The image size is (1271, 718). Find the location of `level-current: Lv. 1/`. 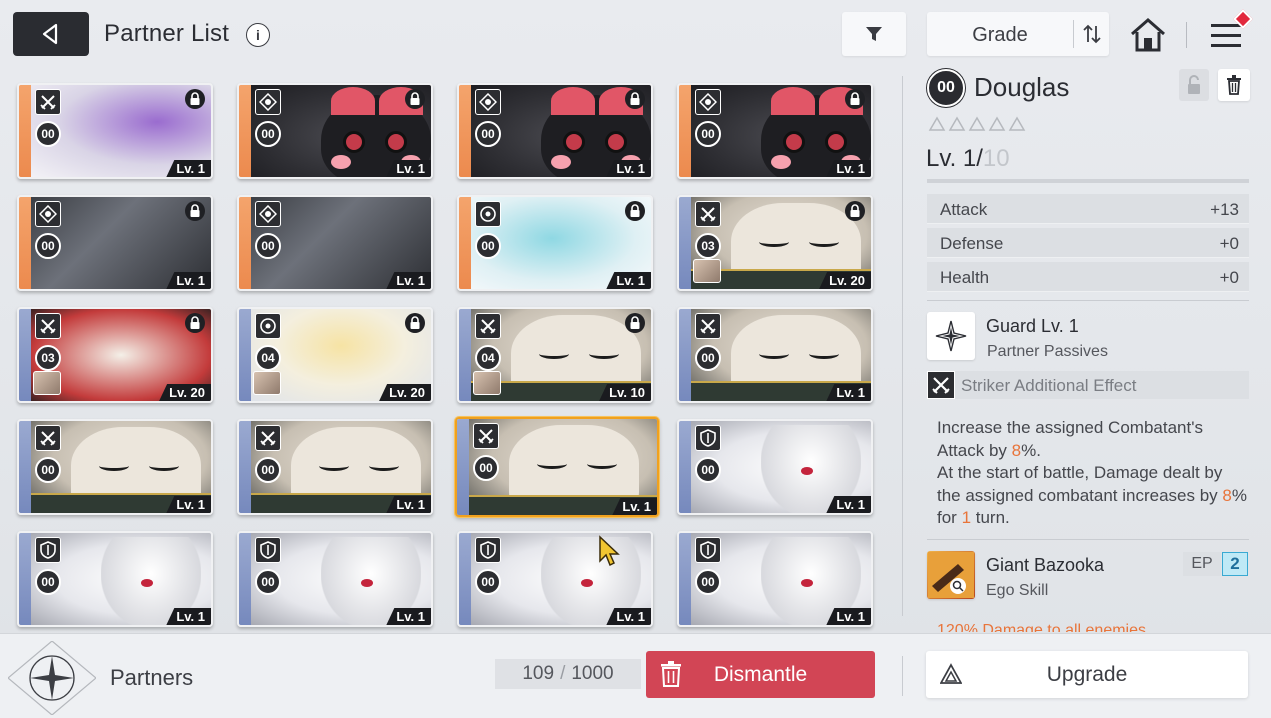

level-current: Lv. 1/ is located at coordinates (954, 158).